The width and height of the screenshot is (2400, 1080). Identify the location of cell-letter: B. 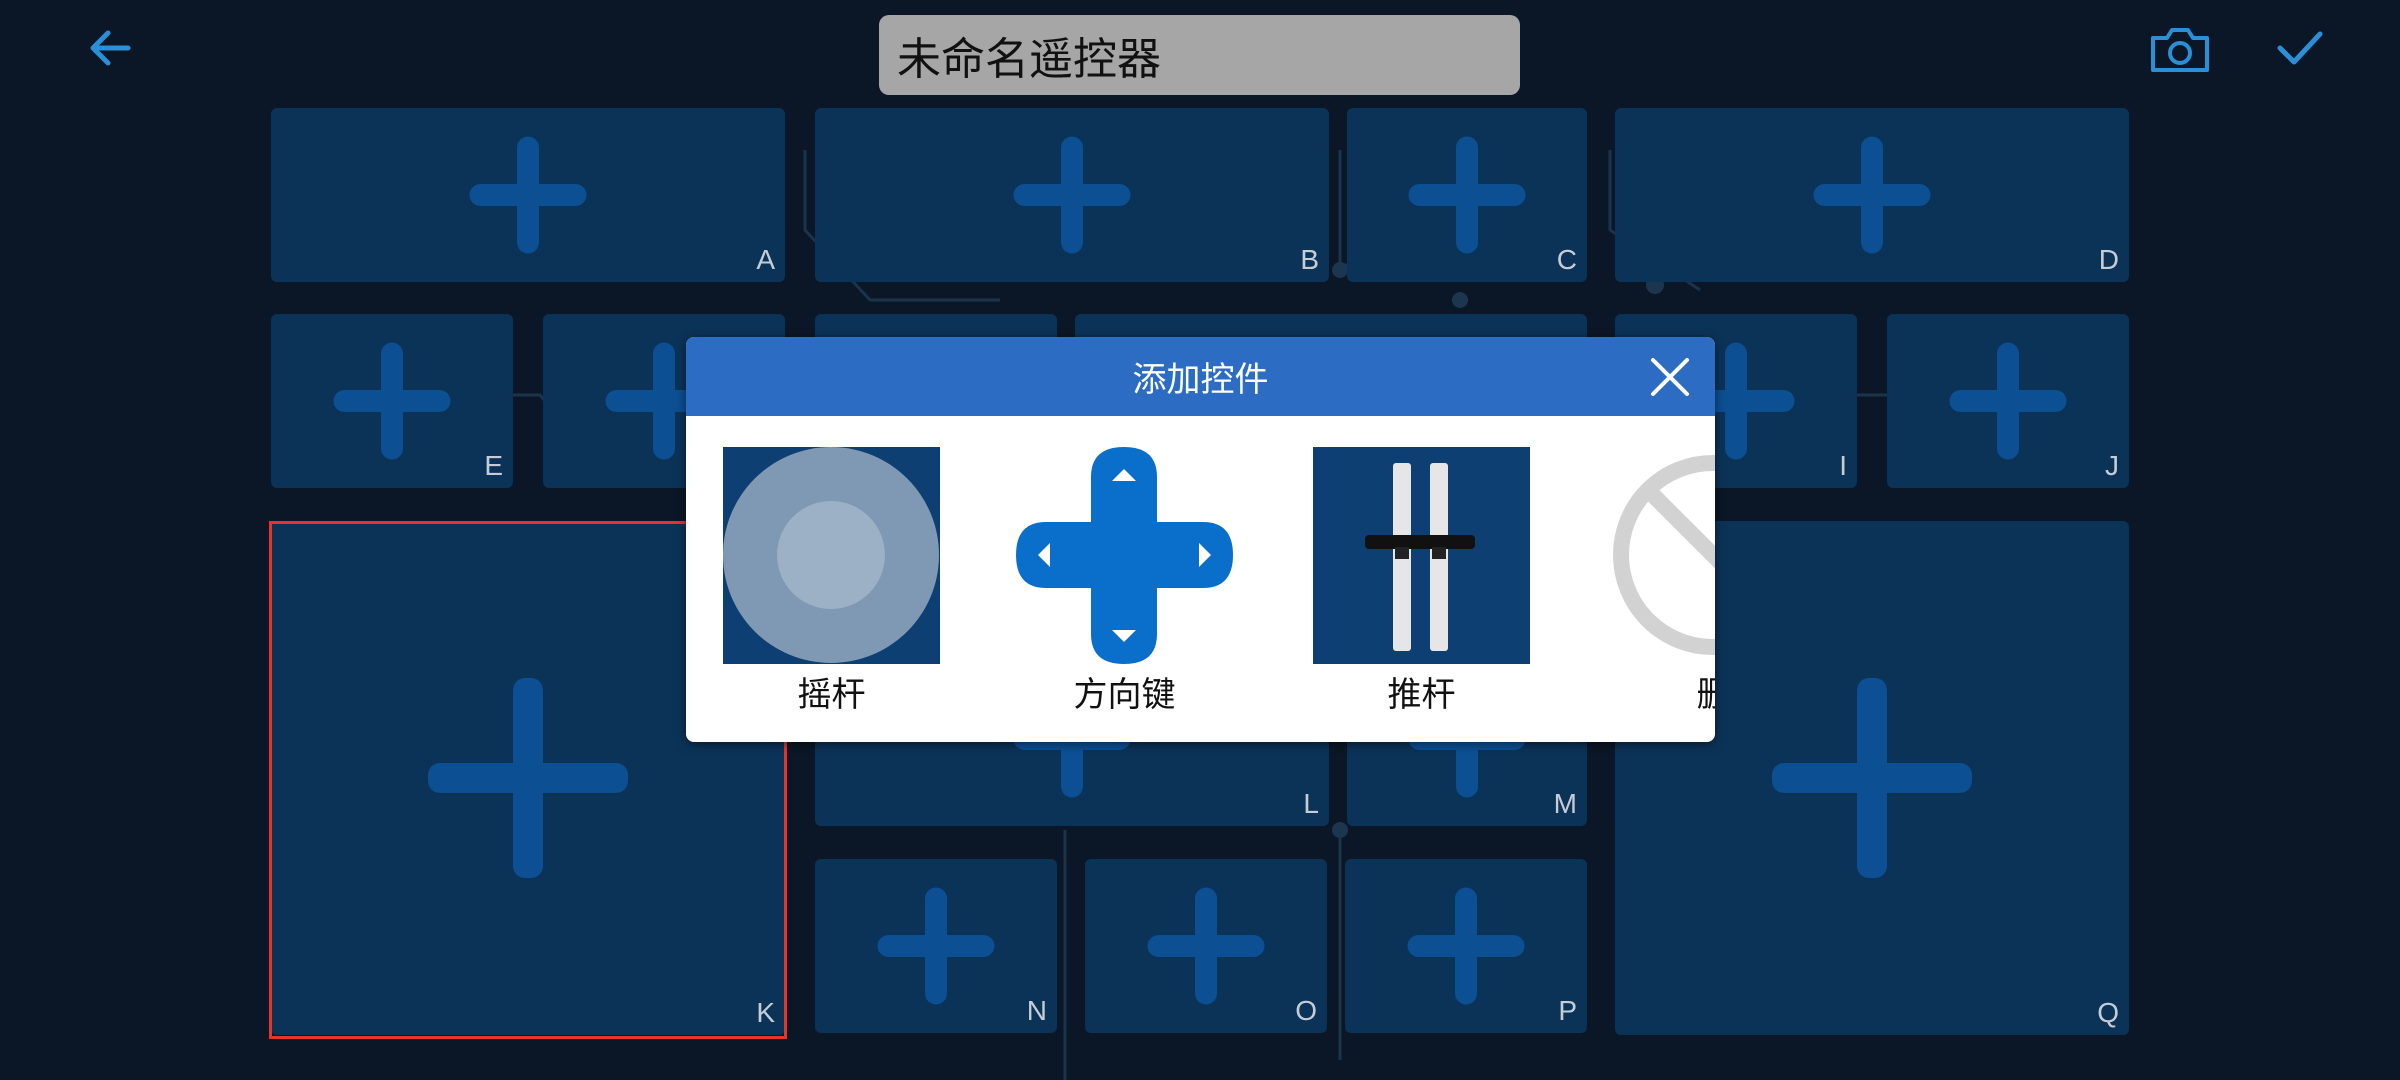
(1309, 259).